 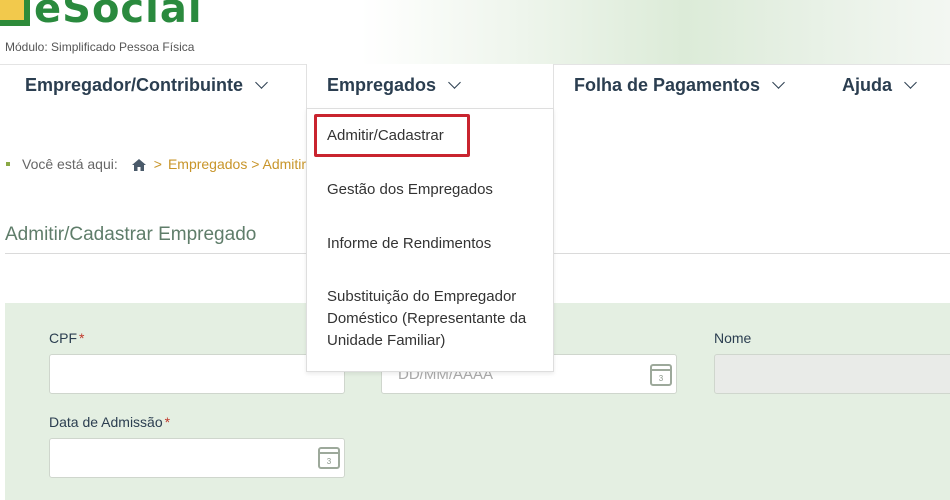 What do you see at coordinates (163, 164) in the screenshot?
I see `breadcrumb: Você está aqui: > Empregados > Admitir/C` at bounding box center [163, 164].